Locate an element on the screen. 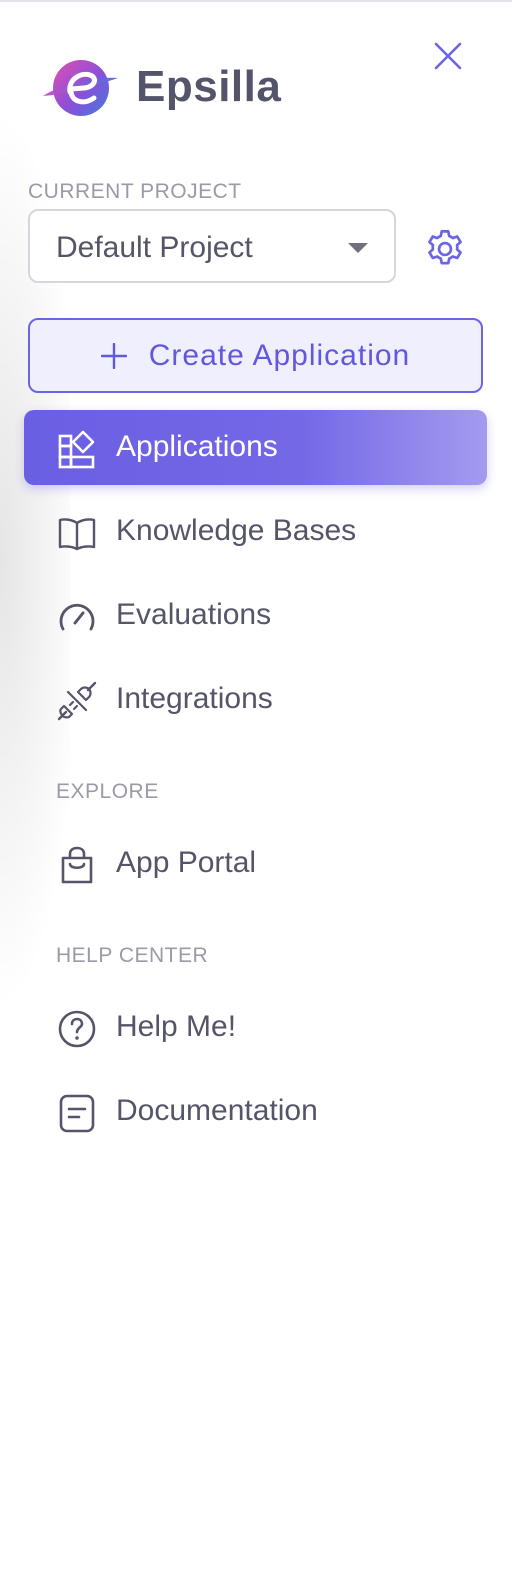 The height and width of the screenshot is (1570, 512). help-center-section-label: HELP CENTER is located at coordinates (132, 955).